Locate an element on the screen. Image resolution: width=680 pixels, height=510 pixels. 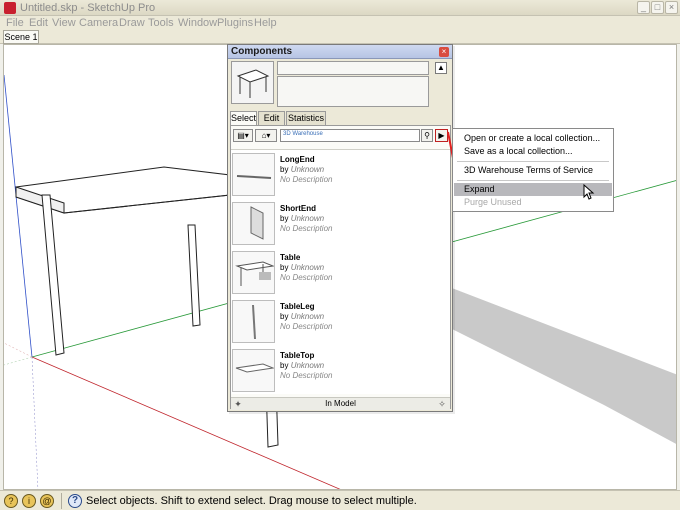
mouse-cursor-icon is located at coordinates (589, 192).